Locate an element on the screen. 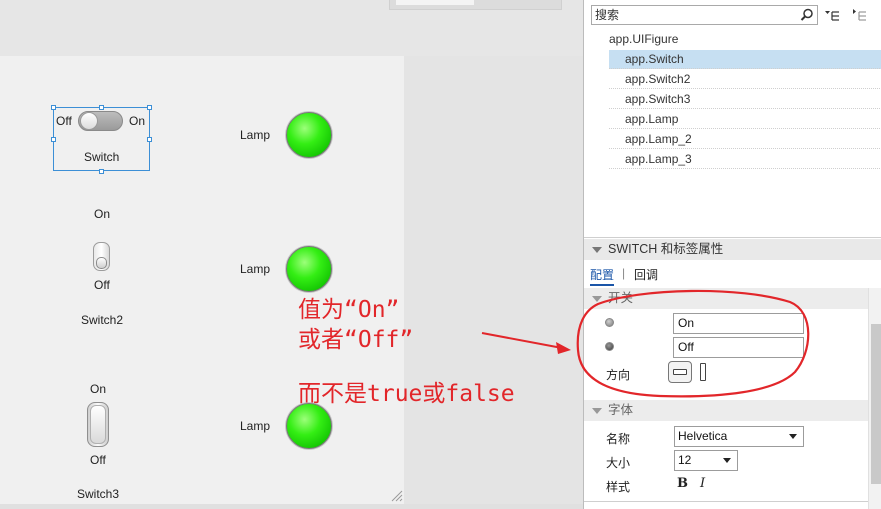 This screenshot has width=881, height=509. orientation-horizontal-button is located at coordinates (680, 372).